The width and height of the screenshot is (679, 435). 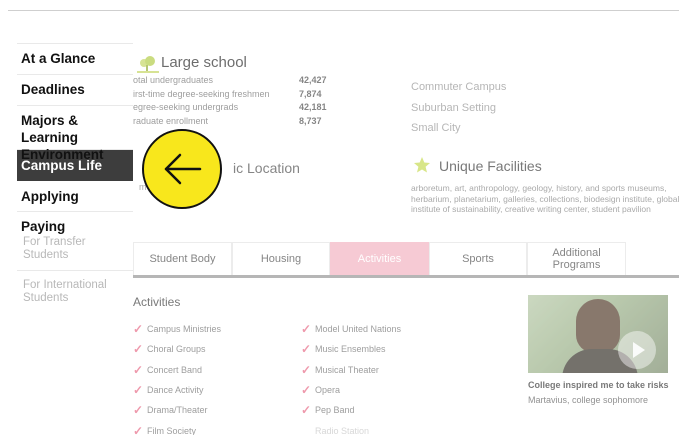 What do you see at coordinates (169, 349) in the screenshot?
I see `list-item: ✓ Choral Groups` at bounding box center [169, 349].